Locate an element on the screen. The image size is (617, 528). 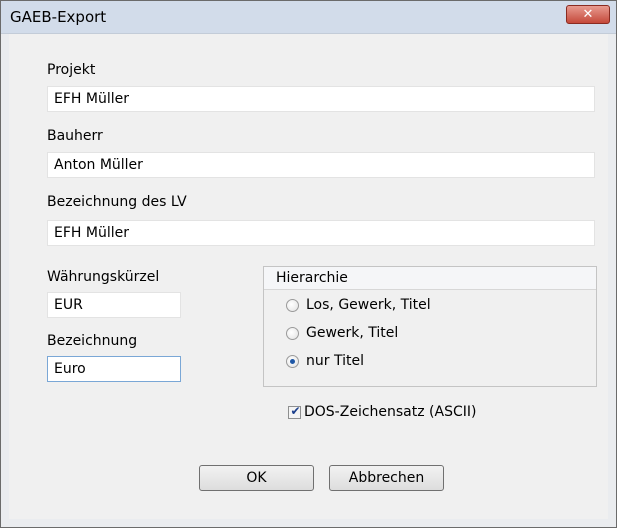
checkbox-icon: ✔ is located at coordinates (294, 411).